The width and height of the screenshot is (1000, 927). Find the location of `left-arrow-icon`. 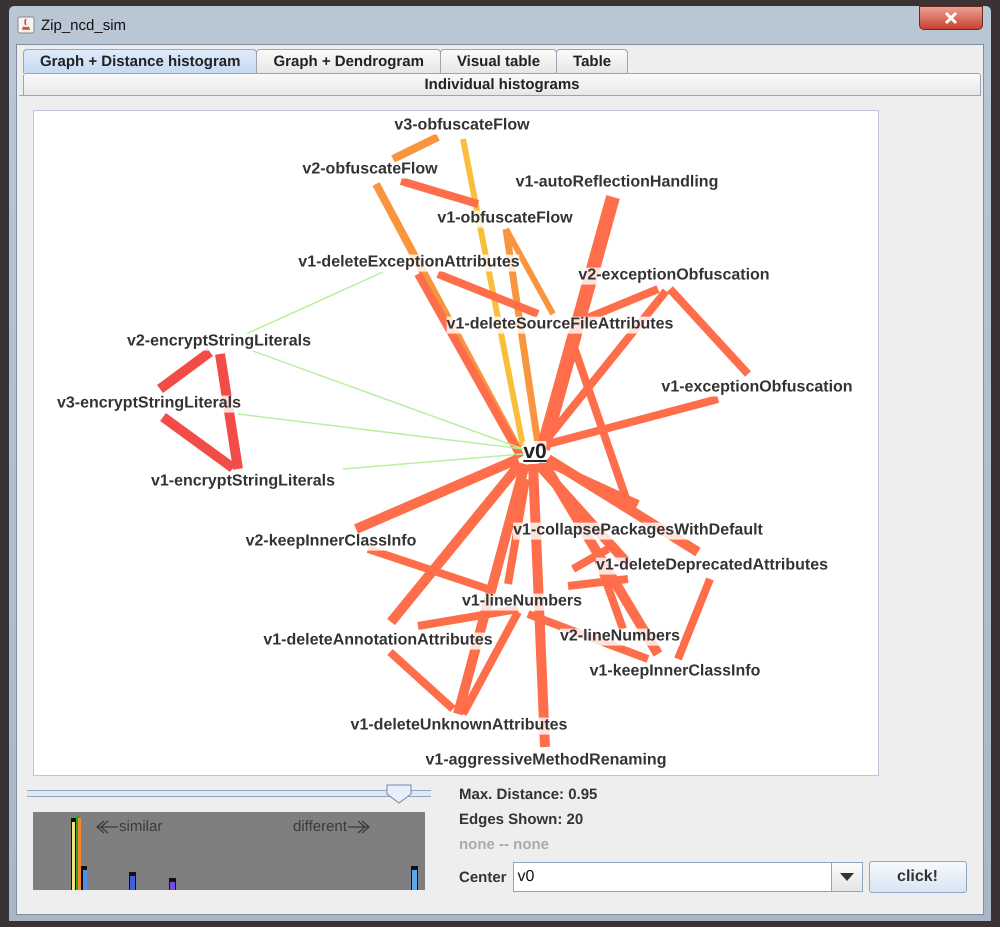

left-arrow-icon is located at coordinates (107, 827).